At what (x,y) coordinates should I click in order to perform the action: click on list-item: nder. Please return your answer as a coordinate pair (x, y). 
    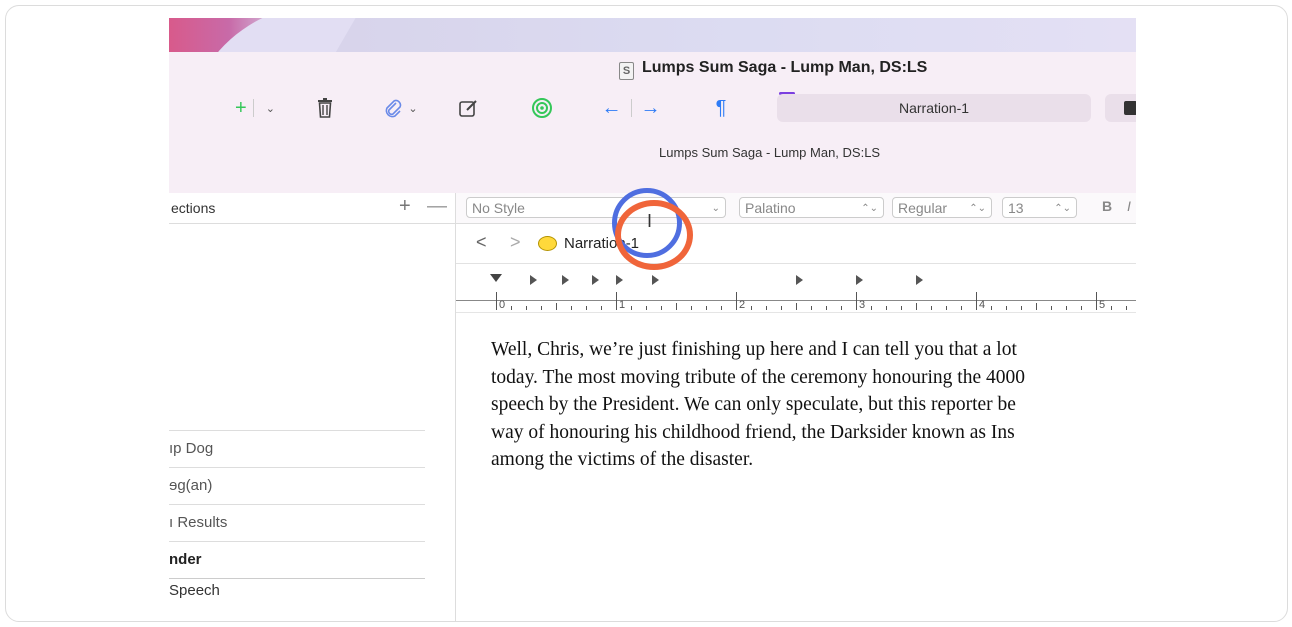
    Looking at the image, I should click on (297, 559).